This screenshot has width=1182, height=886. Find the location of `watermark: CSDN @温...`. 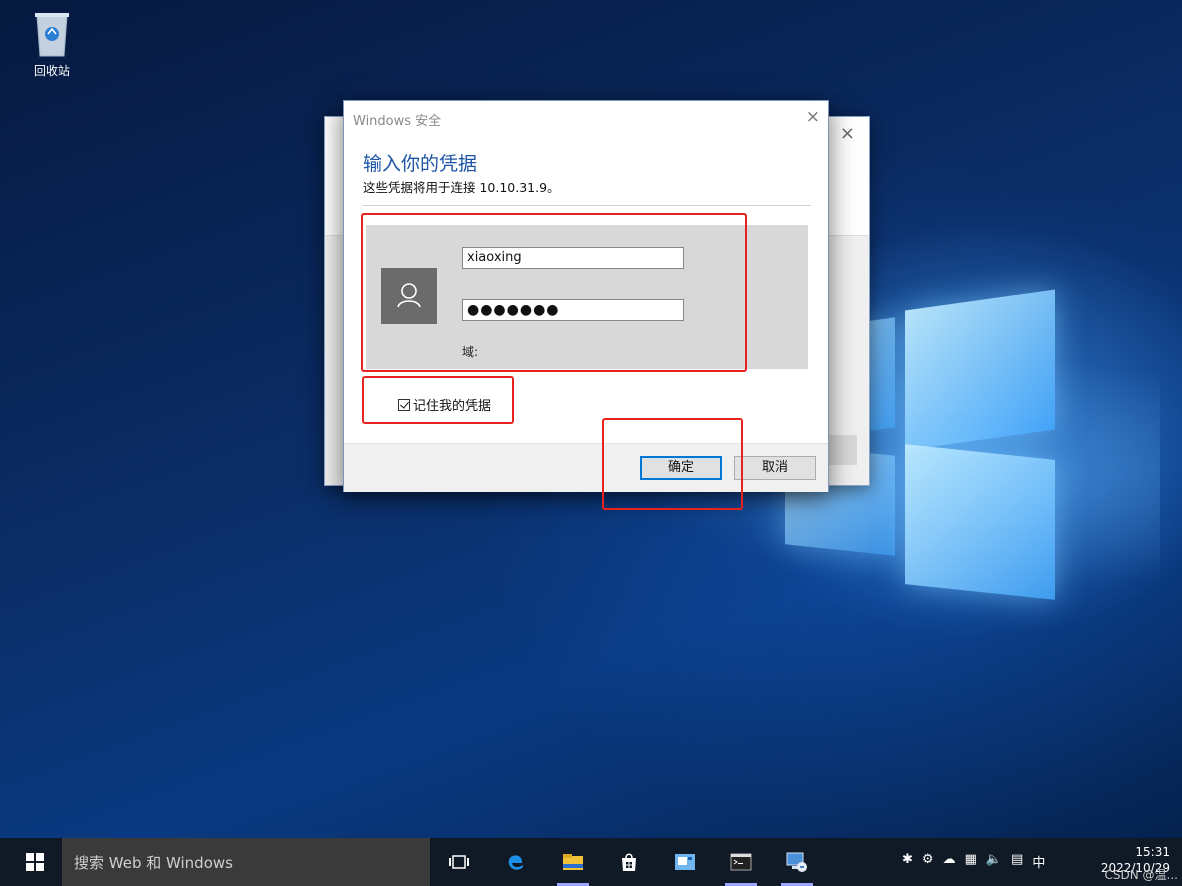

watermark: CSDN @温... is located at coordinates (1141, 875).